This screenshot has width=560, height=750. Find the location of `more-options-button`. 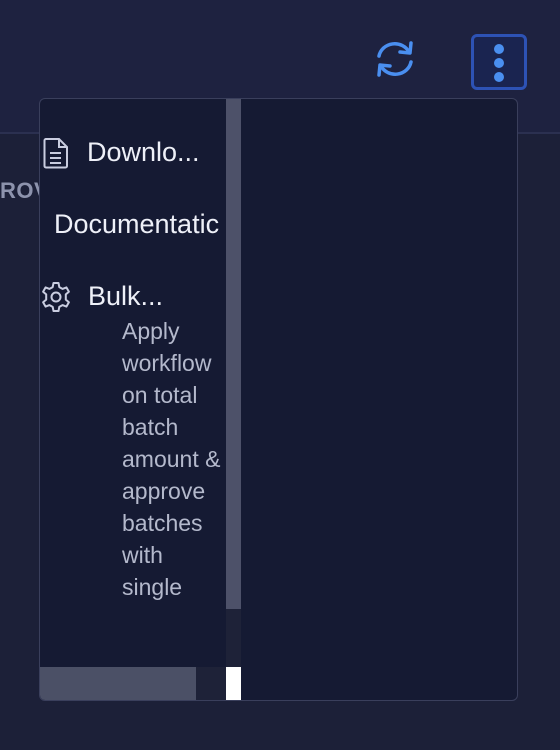

more-options-button is located at coordinates (499, 62).